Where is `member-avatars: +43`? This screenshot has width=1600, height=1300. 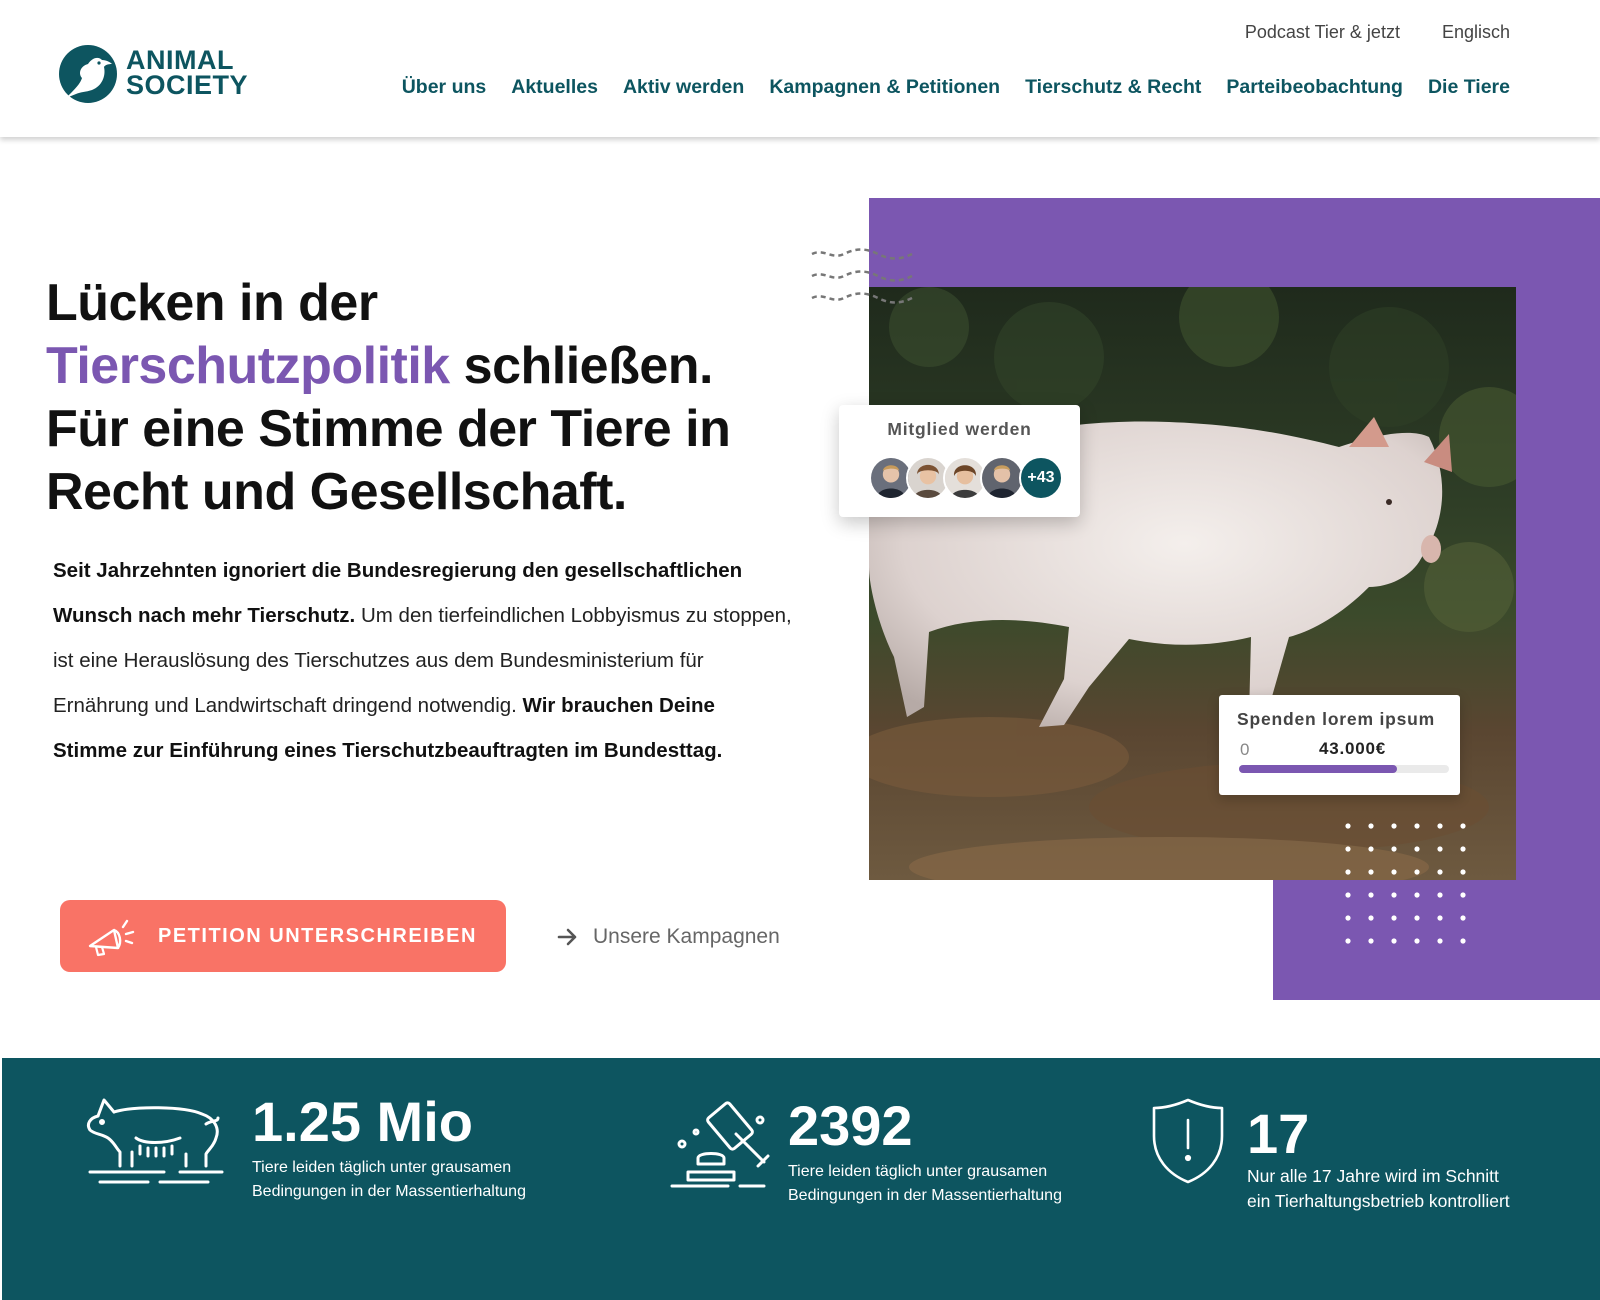 member-avatars: +43 is located at coordinates (969, 478).